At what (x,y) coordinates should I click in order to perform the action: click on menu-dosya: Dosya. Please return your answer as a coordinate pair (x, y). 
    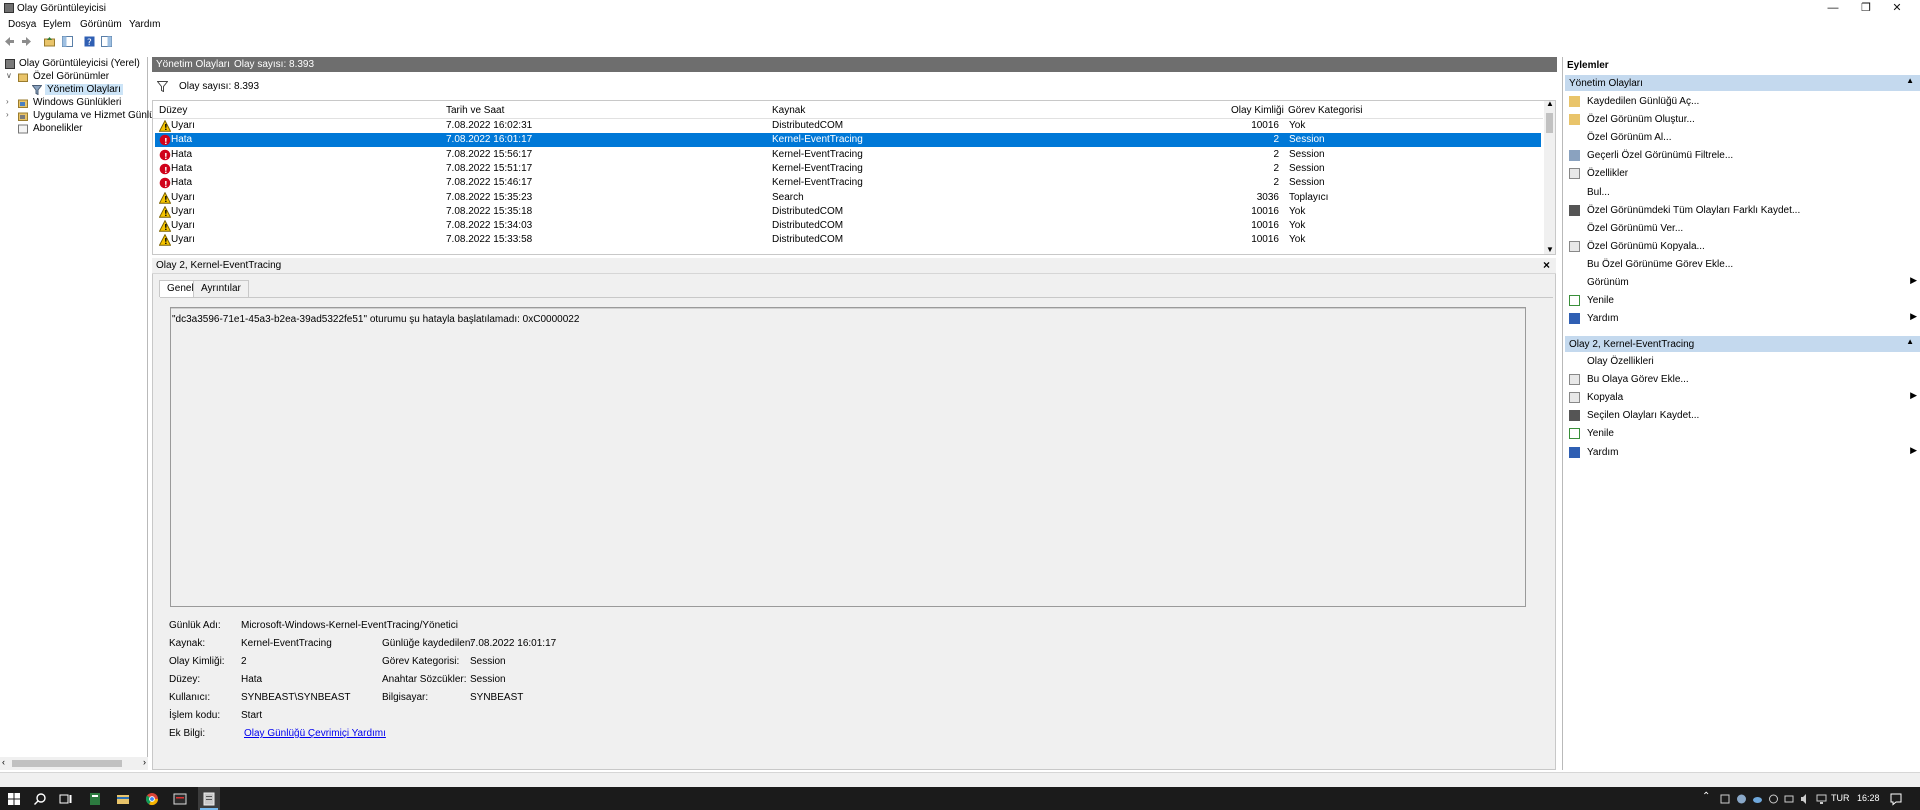
    Looking at the image, I should click on (22, 24).